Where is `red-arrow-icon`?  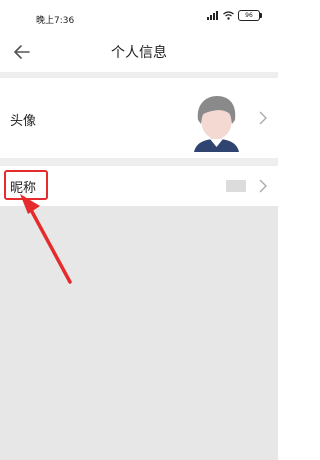 red-arrow-icon is located at coordinates (46, 239).